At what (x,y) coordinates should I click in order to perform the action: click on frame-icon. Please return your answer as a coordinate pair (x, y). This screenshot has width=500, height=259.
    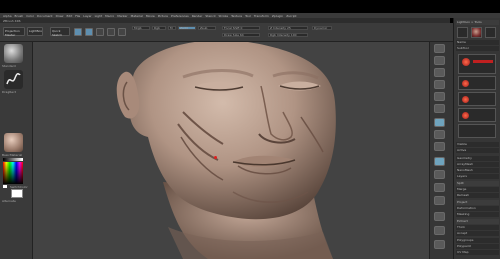
    Looking at the image, I should click on (439, 161).